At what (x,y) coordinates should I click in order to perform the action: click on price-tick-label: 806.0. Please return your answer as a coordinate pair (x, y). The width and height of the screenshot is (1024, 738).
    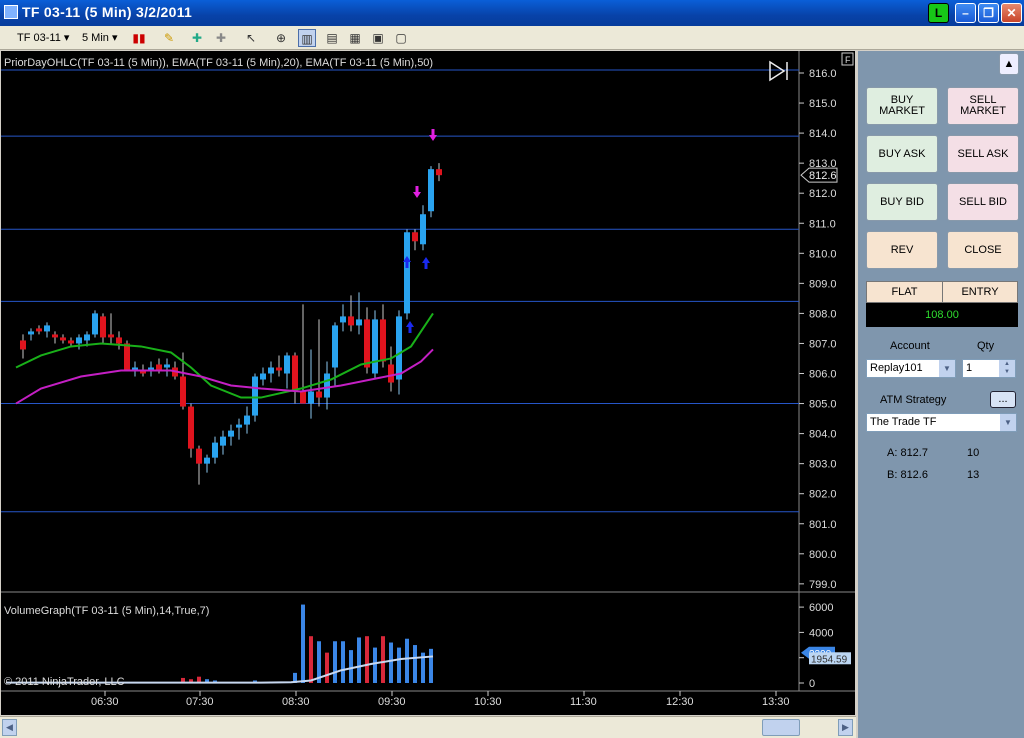
    Looking at the image, I should click on (823, 375).